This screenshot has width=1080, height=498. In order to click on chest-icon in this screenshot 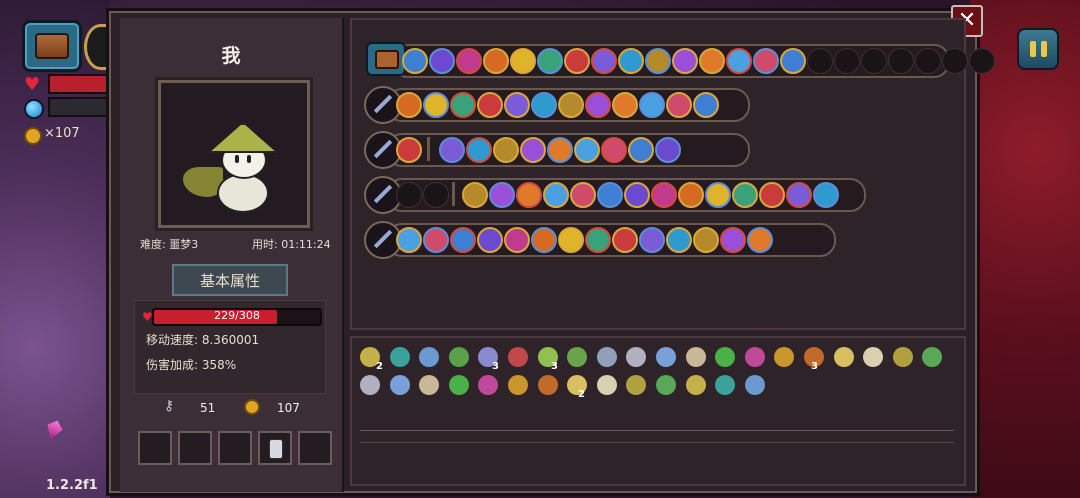, I will do `click(386, 59)`.